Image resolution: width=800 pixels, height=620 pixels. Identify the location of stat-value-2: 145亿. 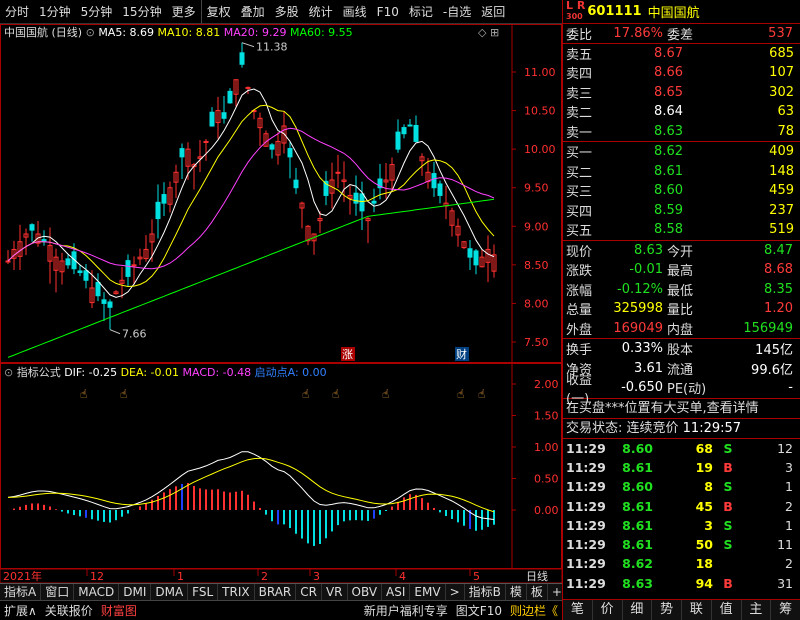
(774, 351).